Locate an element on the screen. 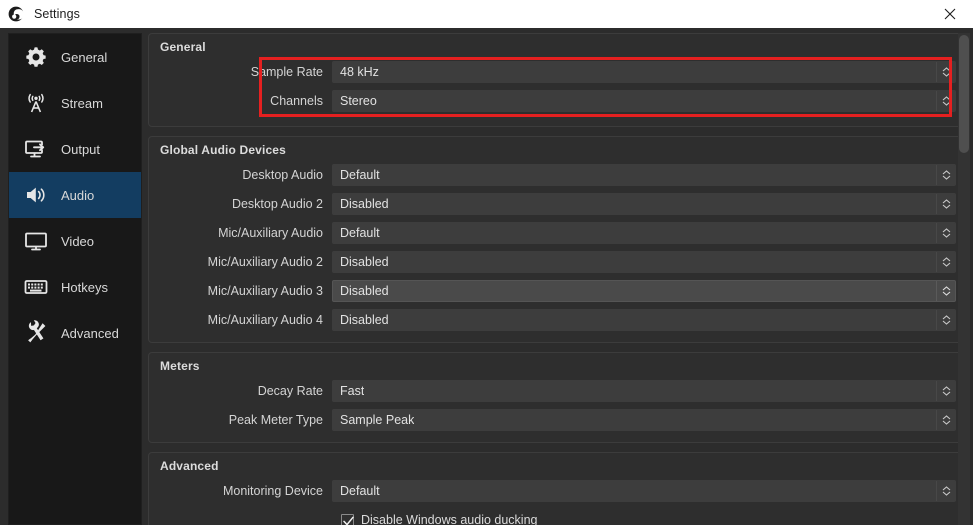 This screenshot has width=973, height=525. row-label: Decay Rate is located at coordinates (290, 391).